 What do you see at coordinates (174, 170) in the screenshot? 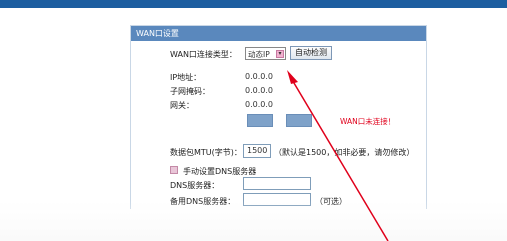
I see `manual-dns-checkbox` at bounding box center [174, 170].